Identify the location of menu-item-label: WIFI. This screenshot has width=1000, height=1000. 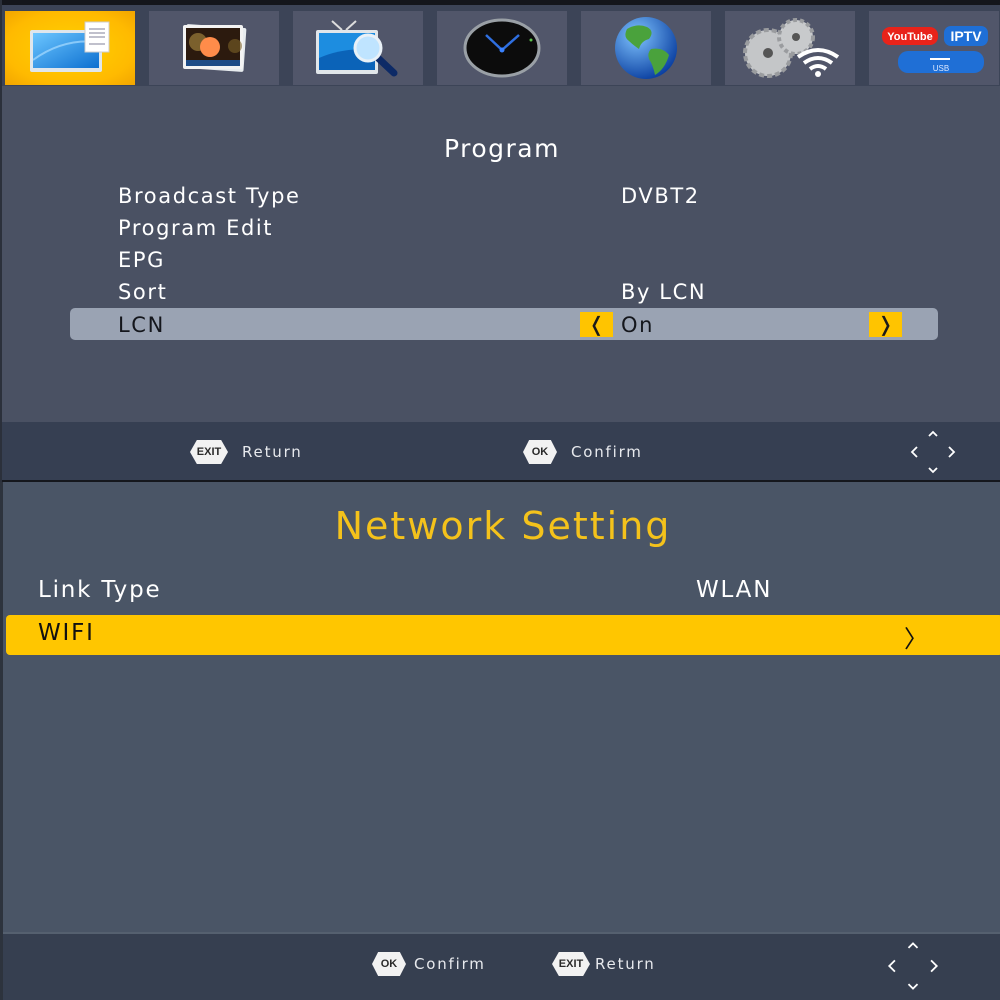
(66, 633).